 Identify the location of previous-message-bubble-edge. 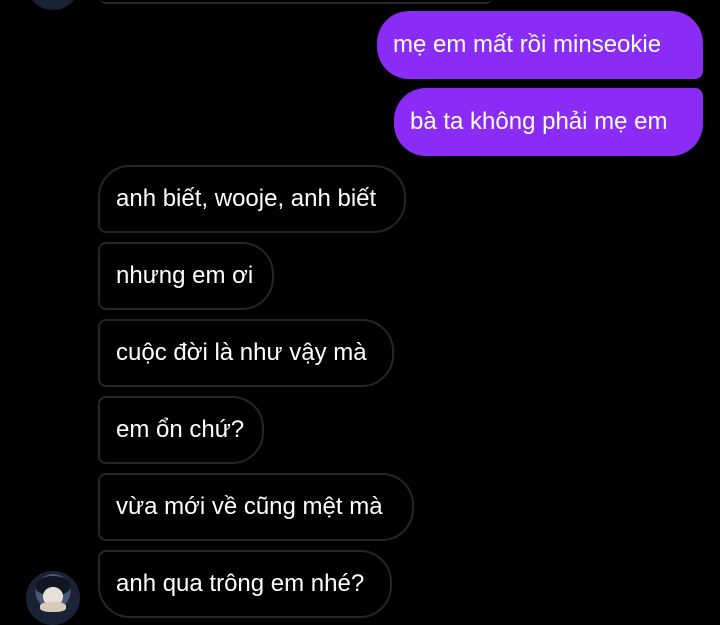
(296, 2).